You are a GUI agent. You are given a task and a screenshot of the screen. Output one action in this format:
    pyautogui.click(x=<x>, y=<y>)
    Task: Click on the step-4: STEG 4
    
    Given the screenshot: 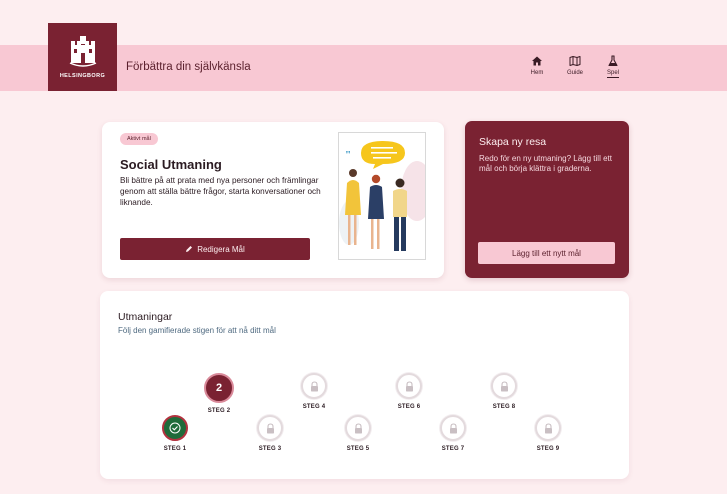 What is the action you would take?
    pyautogui.click(x=314, y=391)
    